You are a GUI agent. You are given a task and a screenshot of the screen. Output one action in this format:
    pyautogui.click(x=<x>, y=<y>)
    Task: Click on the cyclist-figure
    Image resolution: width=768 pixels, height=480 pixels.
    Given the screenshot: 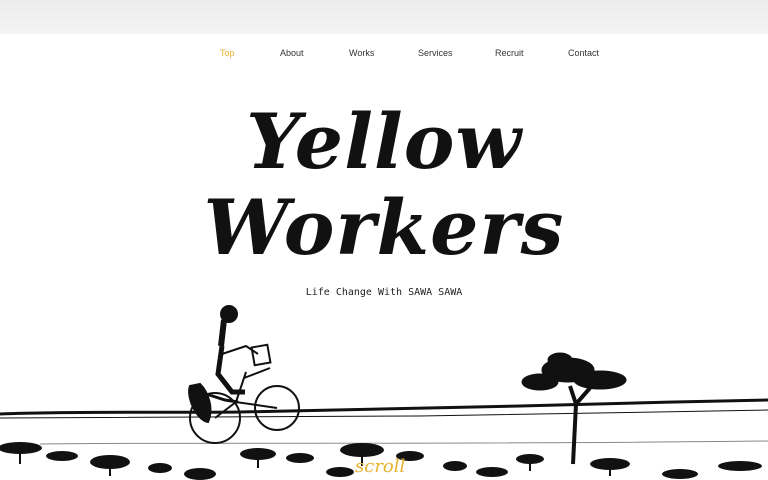 What is the action you would take?
    pyautogui.click(x=244, y=374)
    